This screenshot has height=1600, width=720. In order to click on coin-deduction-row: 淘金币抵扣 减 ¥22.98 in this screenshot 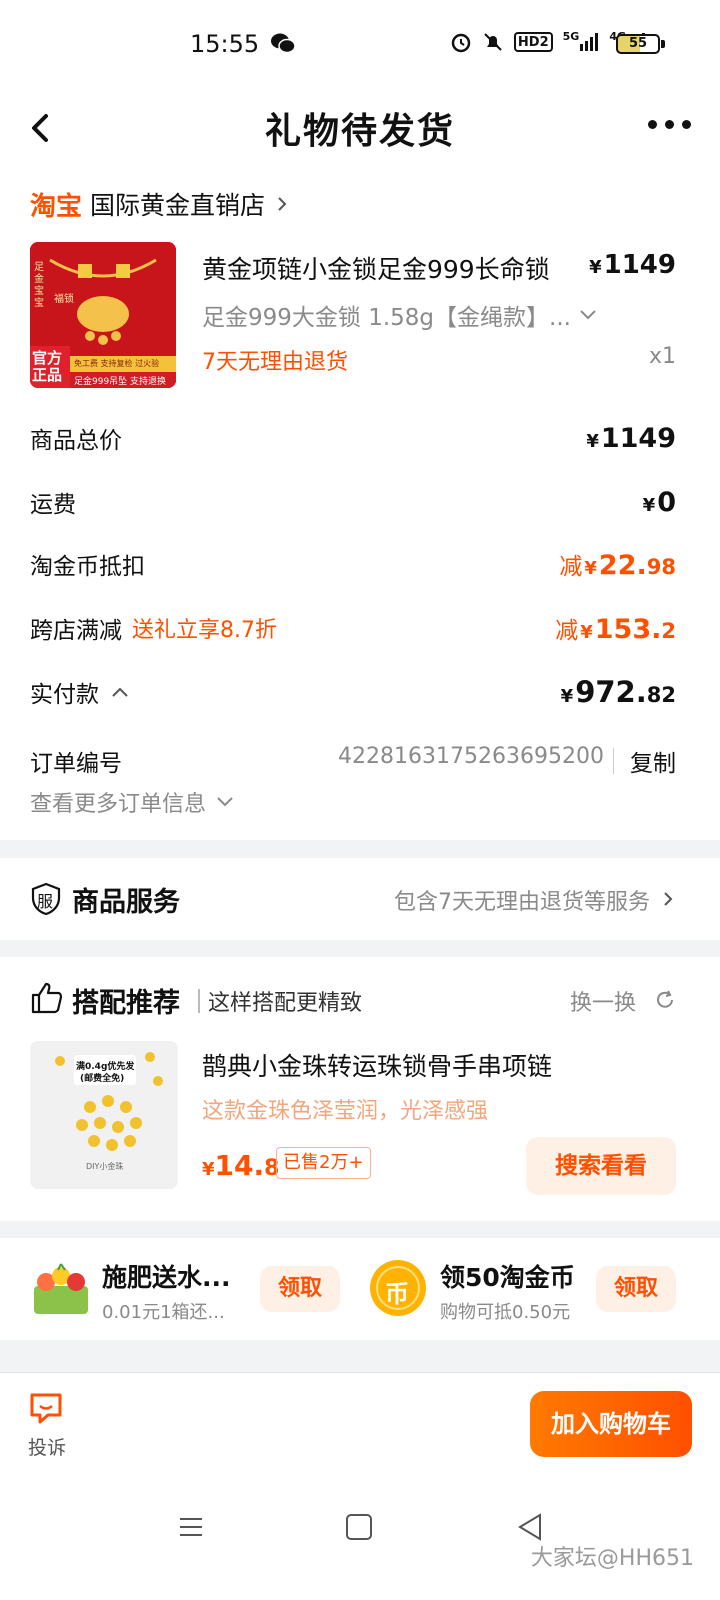, I will do `click(353, 564)`.